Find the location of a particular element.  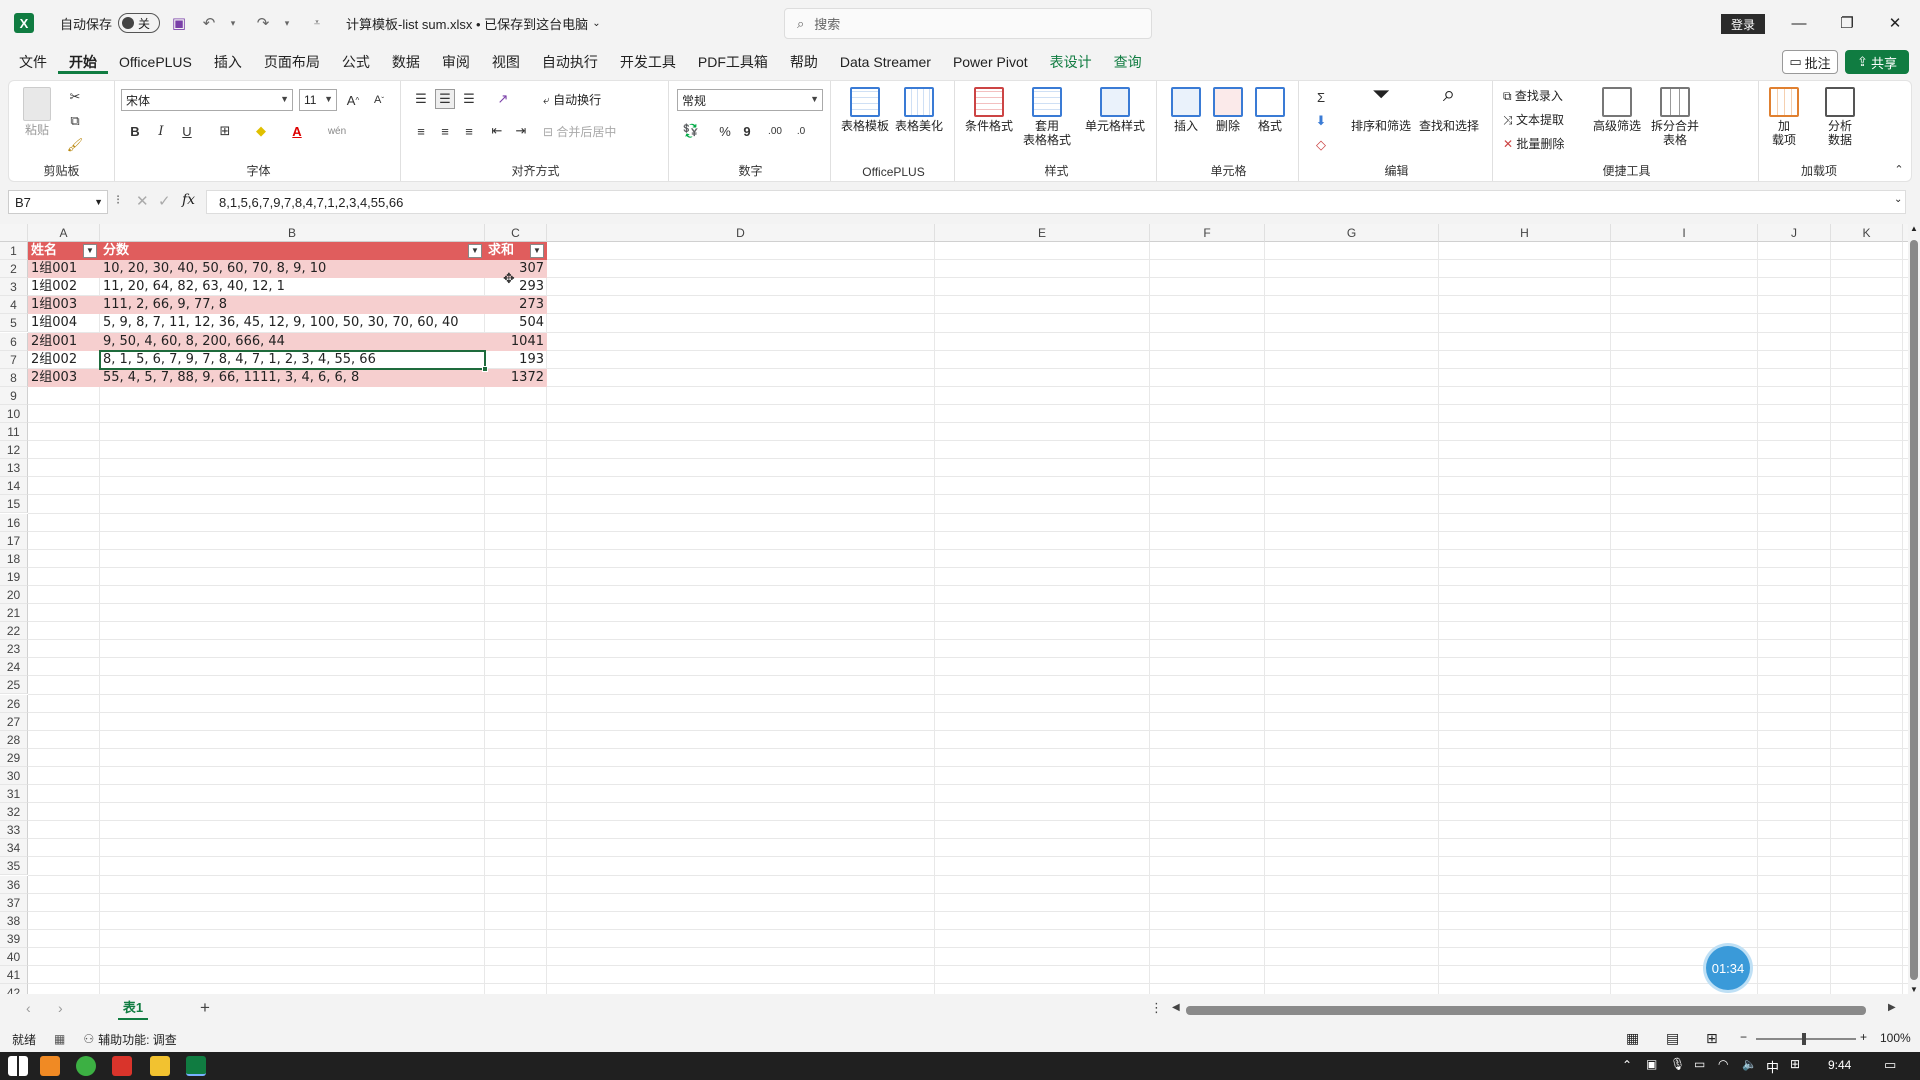

bold-button: B is located at coordinates (135, 131).